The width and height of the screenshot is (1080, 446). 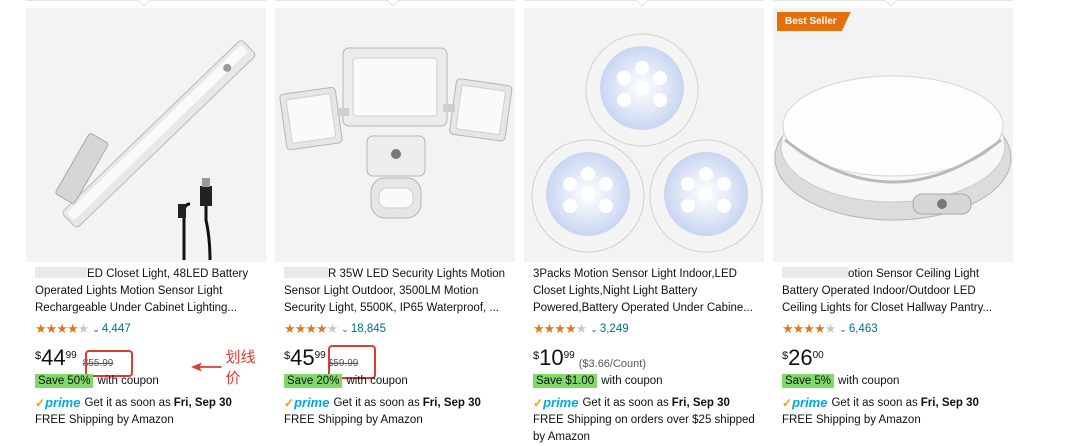 What do you see at coordinates (228, 367) in the screenshot?
I see `annotation: 划线价` at bounding box center [228, 367].